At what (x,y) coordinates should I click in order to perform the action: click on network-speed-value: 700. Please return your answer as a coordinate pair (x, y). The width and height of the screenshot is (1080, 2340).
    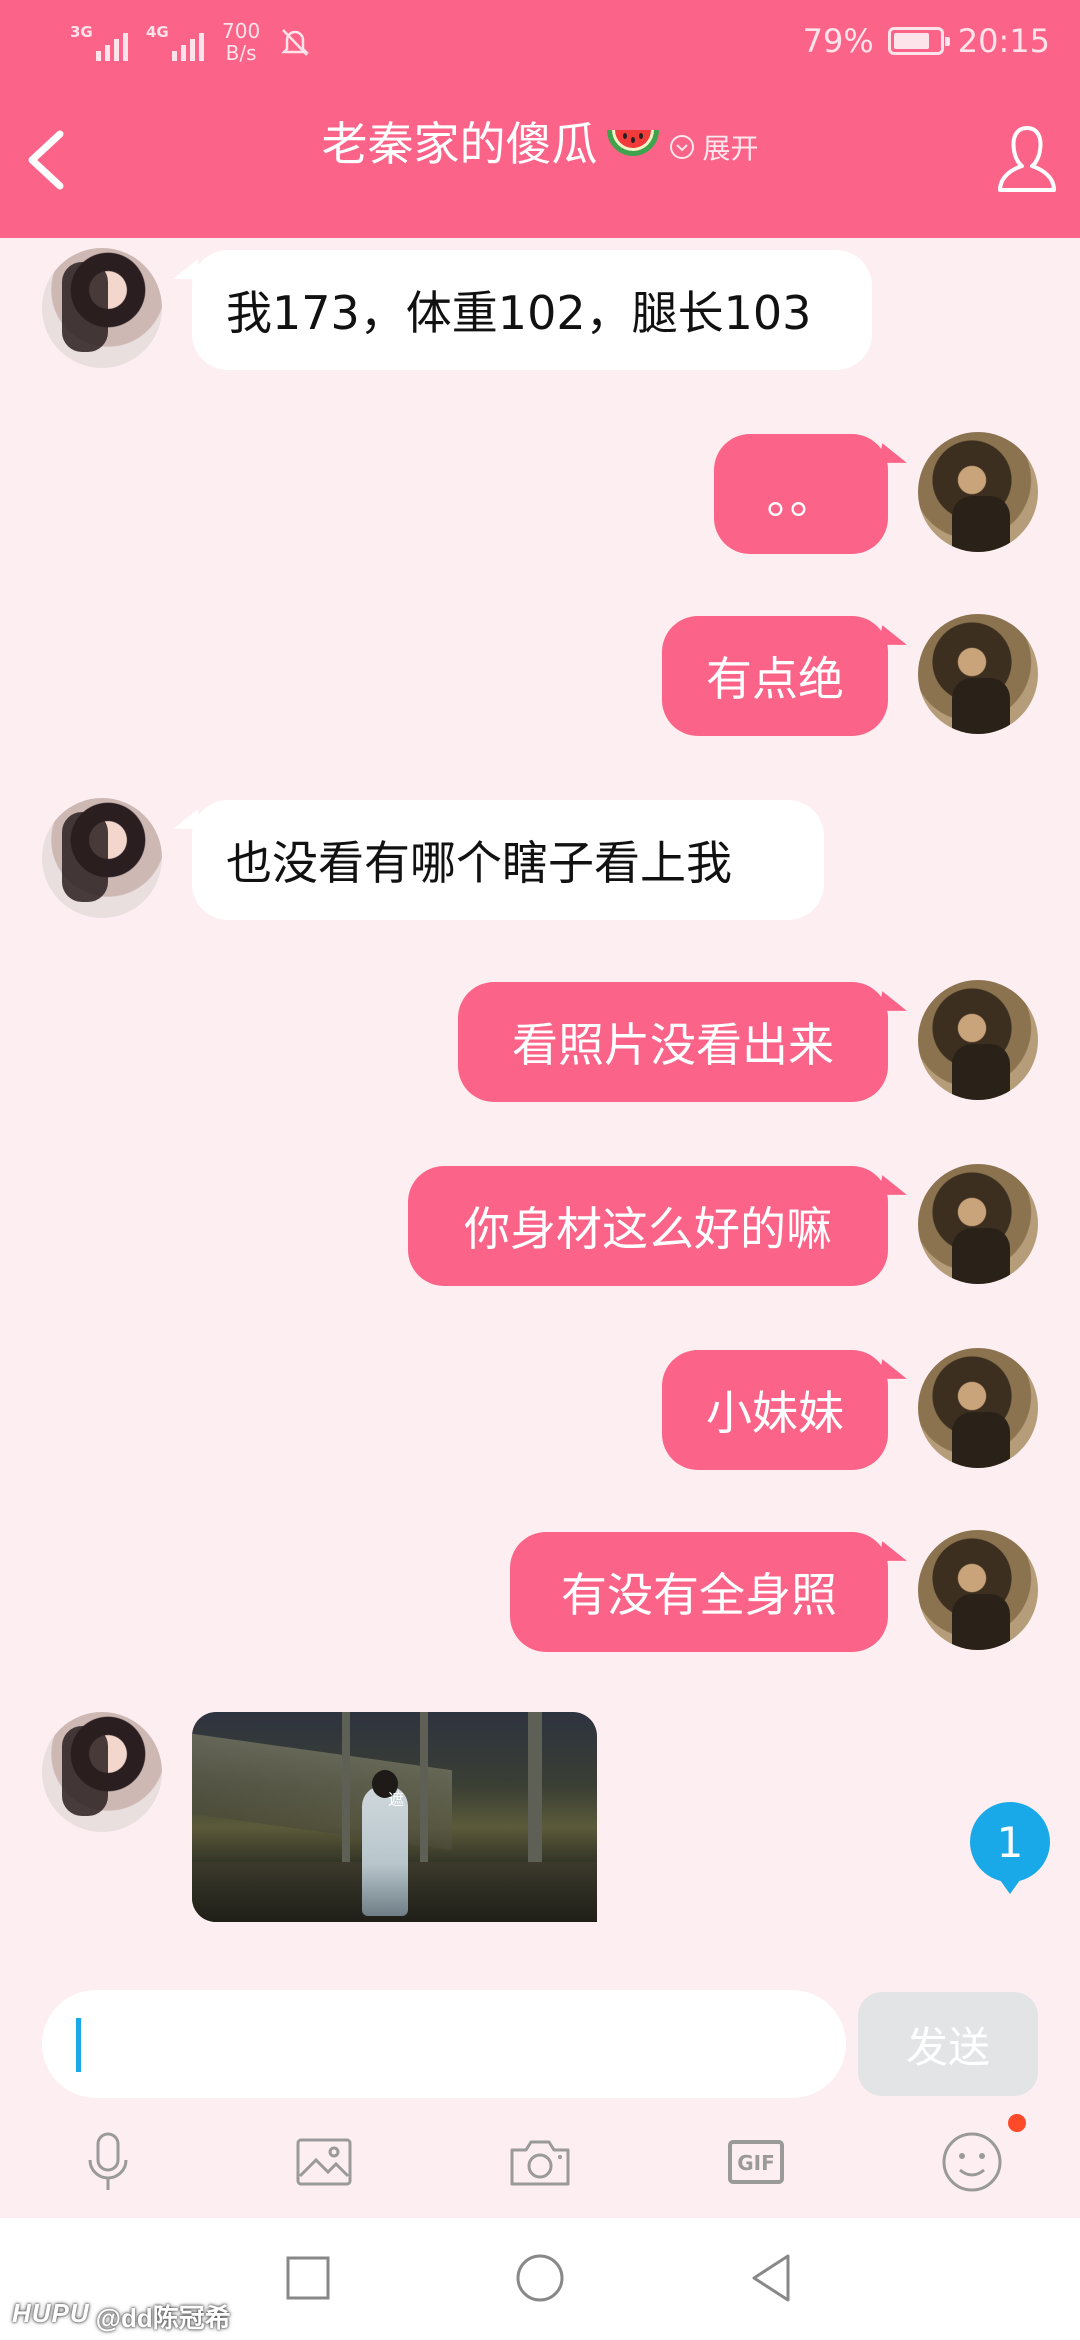
    Looking at the image, I should click on (241, 31).